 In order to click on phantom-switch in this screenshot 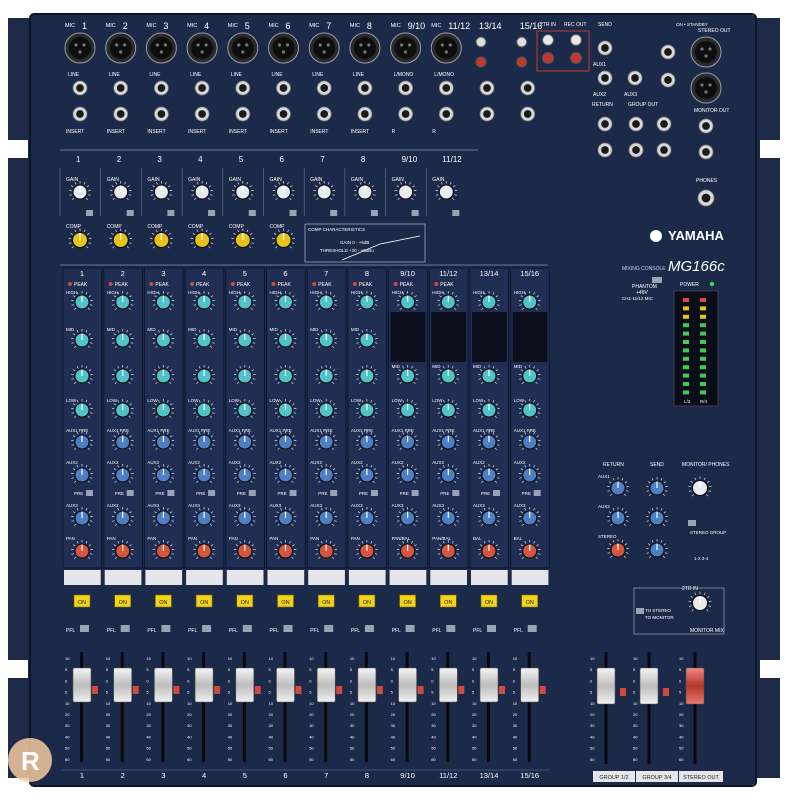, I will do `click(657, 280)`.